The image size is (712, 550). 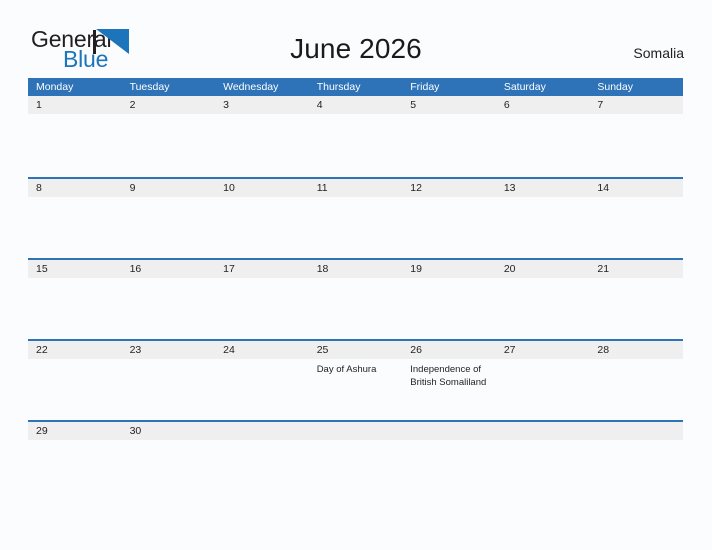 What do you see at coordinates (636, 380) in the screenshot?
I see `calendar-day-cell: 28` at bounding box center [636, 380].